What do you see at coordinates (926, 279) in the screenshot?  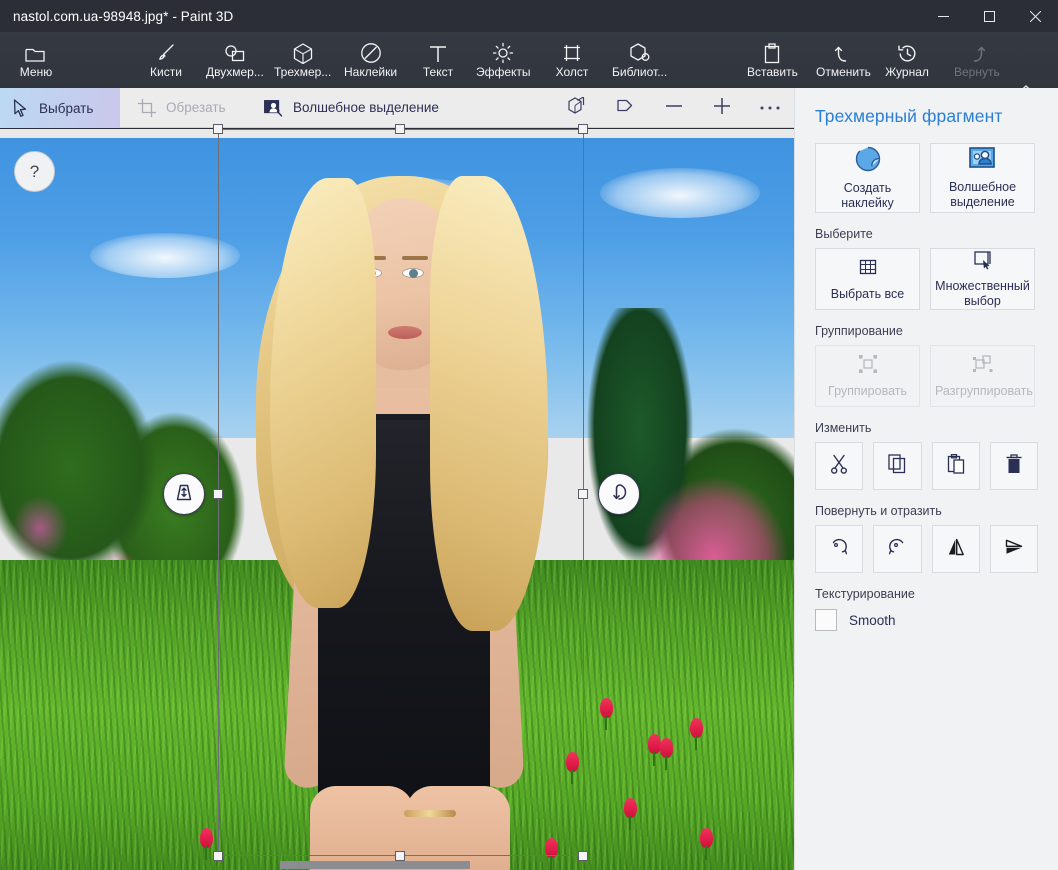 I see `select-group-row: Выбрать все Множественный выбор` at bounding box center [926, 279].